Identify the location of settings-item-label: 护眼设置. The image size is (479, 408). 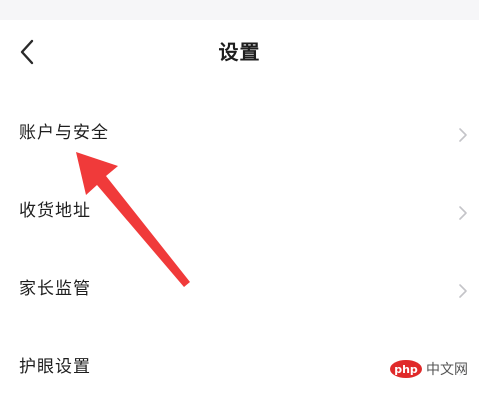
(55, 367).